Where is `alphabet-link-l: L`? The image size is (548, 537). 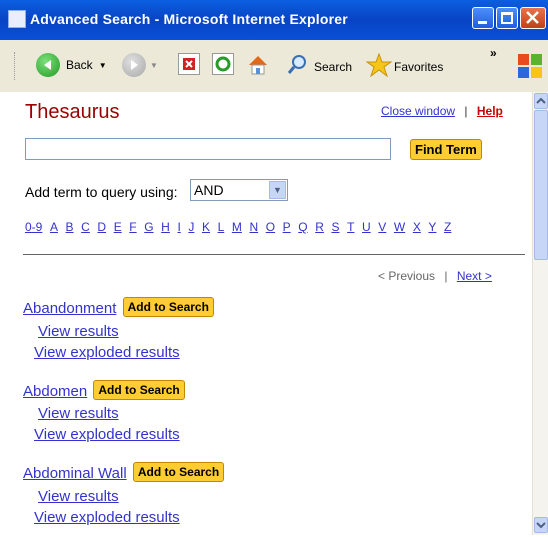 alphabet-link-l: L is located at coordinates (221, 227).